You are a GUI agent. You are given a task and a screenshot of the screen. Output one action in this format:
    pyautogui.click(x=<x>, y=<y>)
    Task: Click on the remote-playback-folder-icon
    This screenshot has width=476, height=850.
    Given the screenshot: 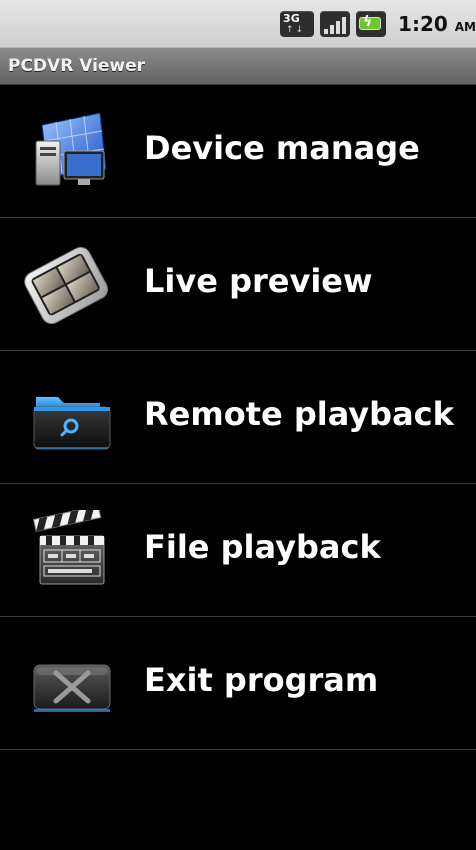 What is the action you would take?
    pyautogui.click(x=72, y=423)
    